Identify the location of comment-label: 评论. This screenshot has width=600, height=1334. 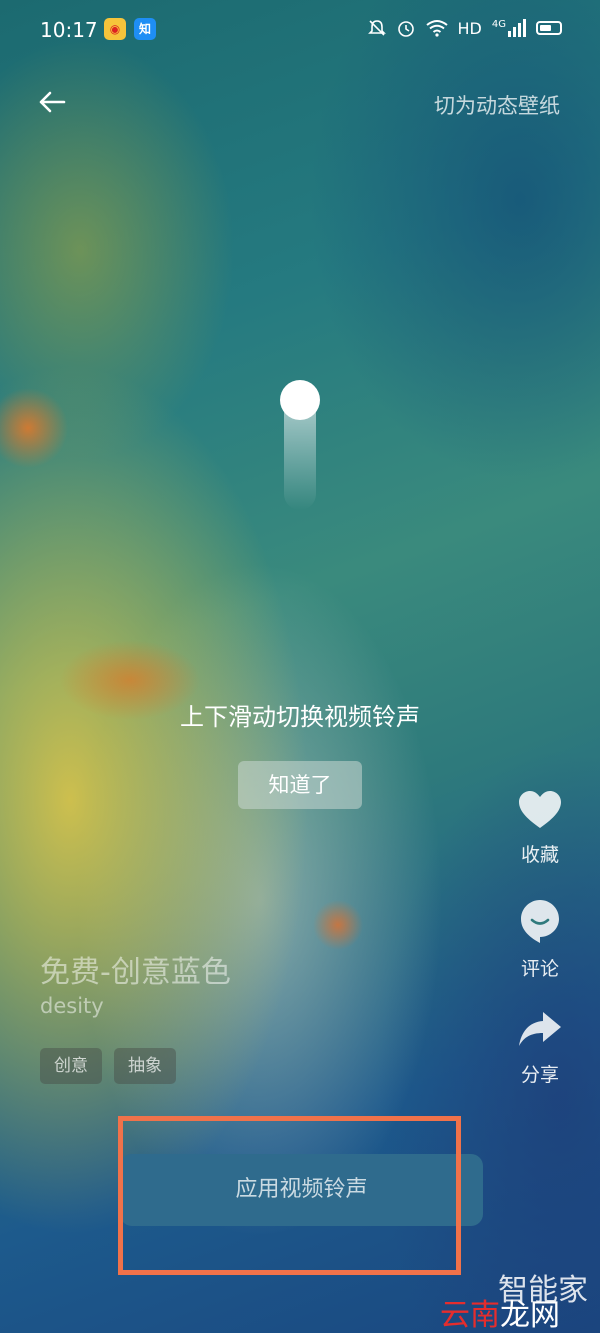
(539, 969).